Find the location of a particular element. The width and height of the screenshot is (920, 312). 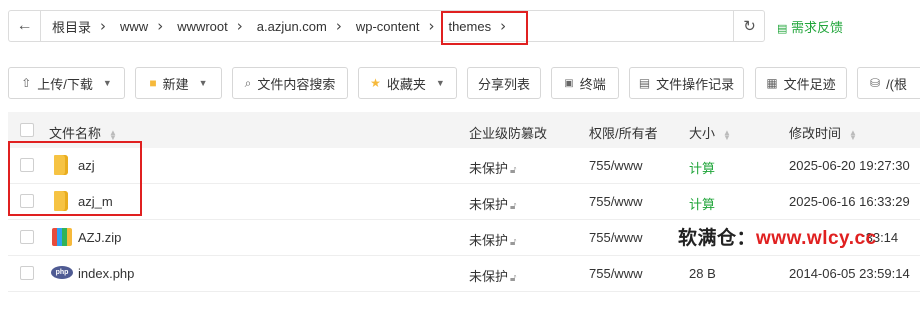

refresh-button: ↻ is located at coordinates (749, 26).